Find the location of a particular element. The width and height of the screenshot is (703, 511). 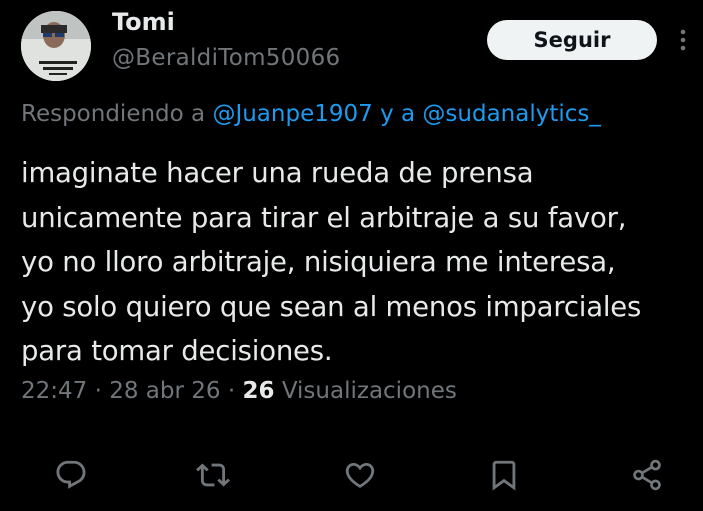

avatar-image is located at coordinates (56, 46).